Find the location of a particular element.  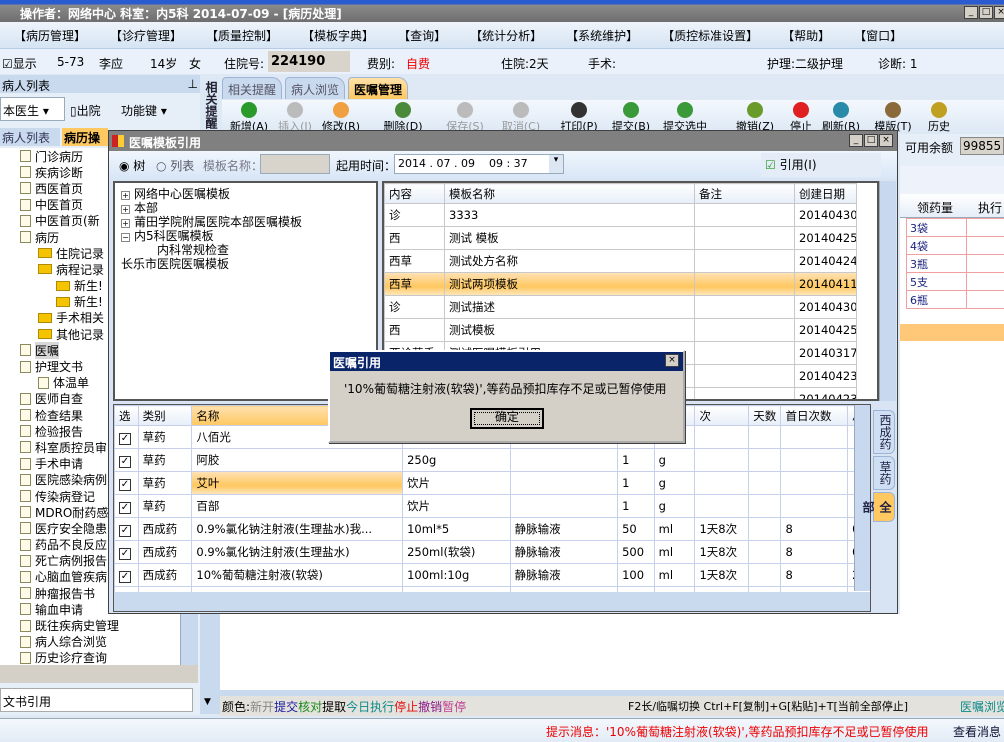

column-header: 模板名称 is located at coordinates (569, 193).